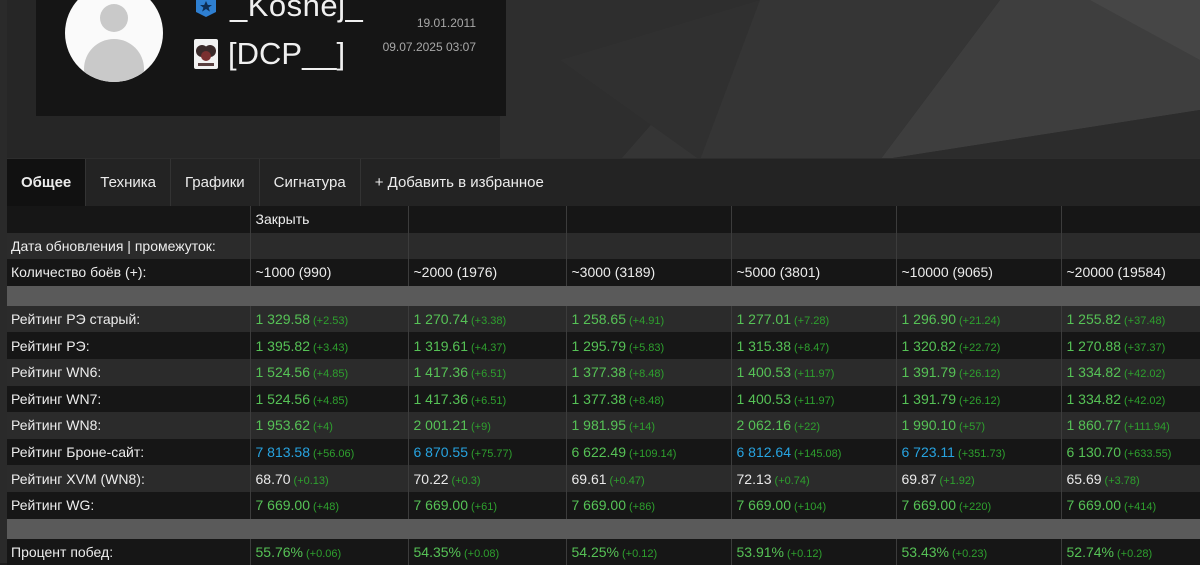  I want to click on period-cell: ~1000 (990), so click(328, 272).